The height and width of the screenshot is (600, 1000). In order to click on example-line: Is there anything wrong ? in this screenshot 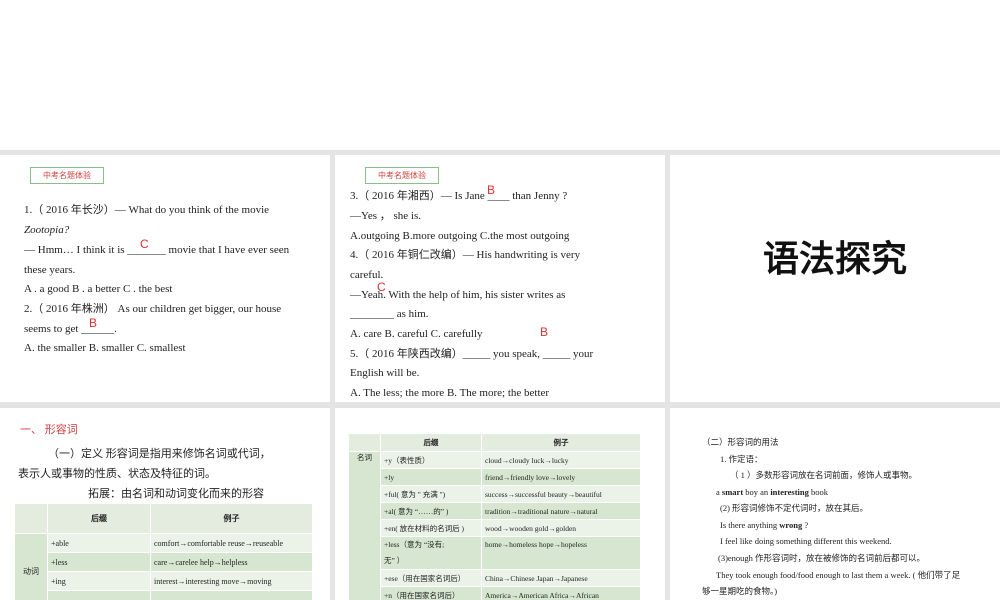, I will do `click(764, 525)`.